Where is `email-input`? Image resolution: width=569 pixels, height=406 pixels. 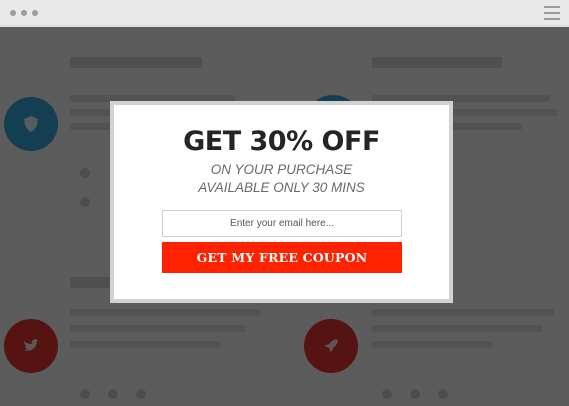
email-input is located at coordinates (282, 223).